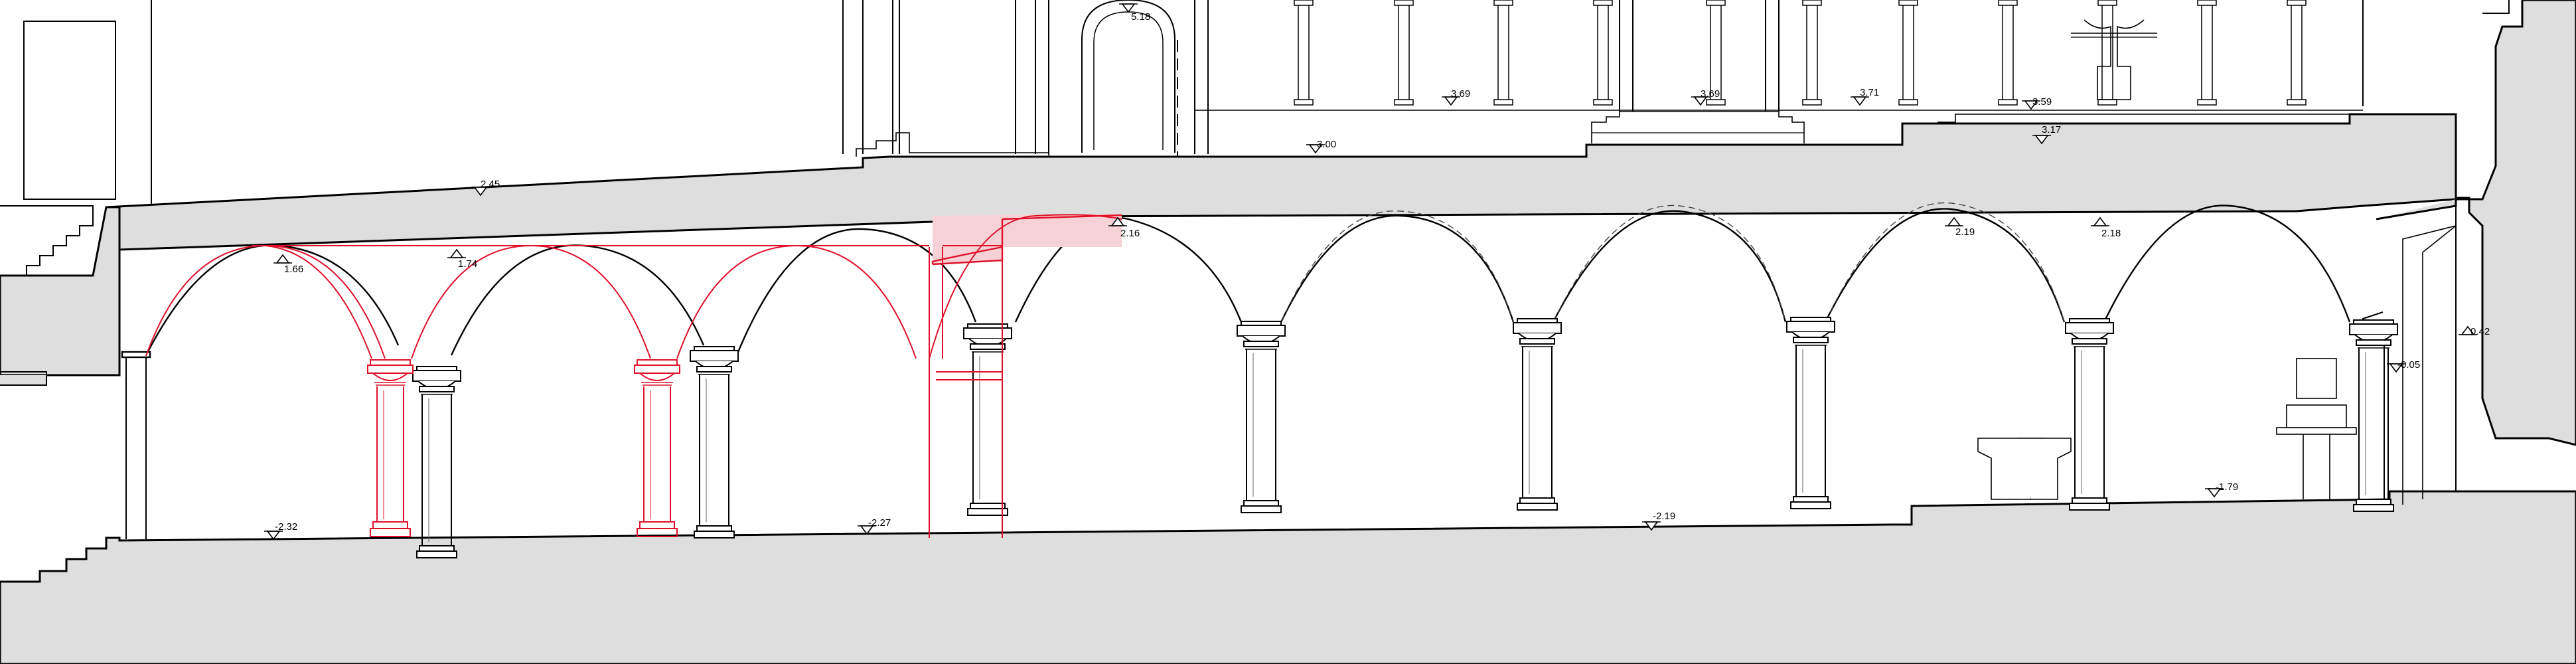 Image resolution: width=2576 pixels, height=664 pixels. Describe the element at coordinates (2111, 234) in the screenshot. I see `svg-text: 2.18` at that location.